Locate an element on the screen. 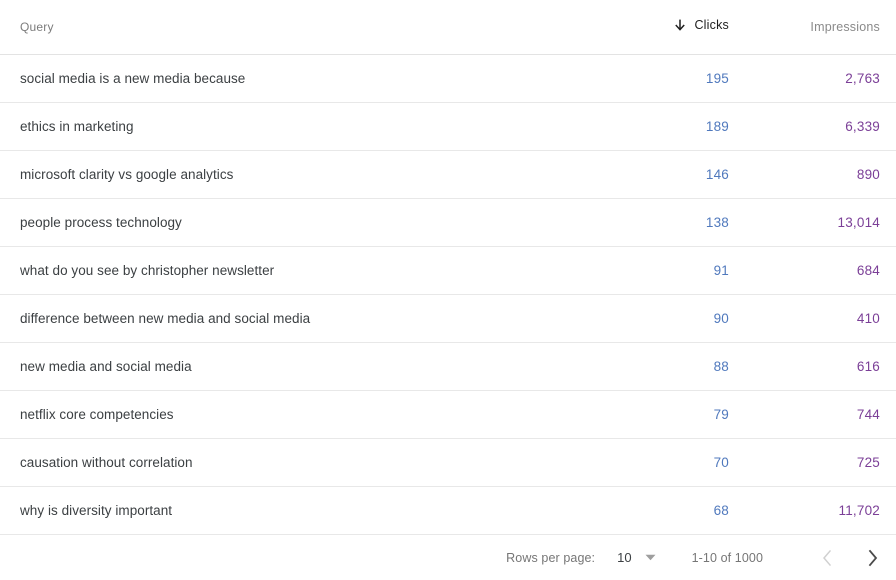 The height and width of the screenshot is (580, 896). column-header-query-label: Query is located at coordinates (37, 26).